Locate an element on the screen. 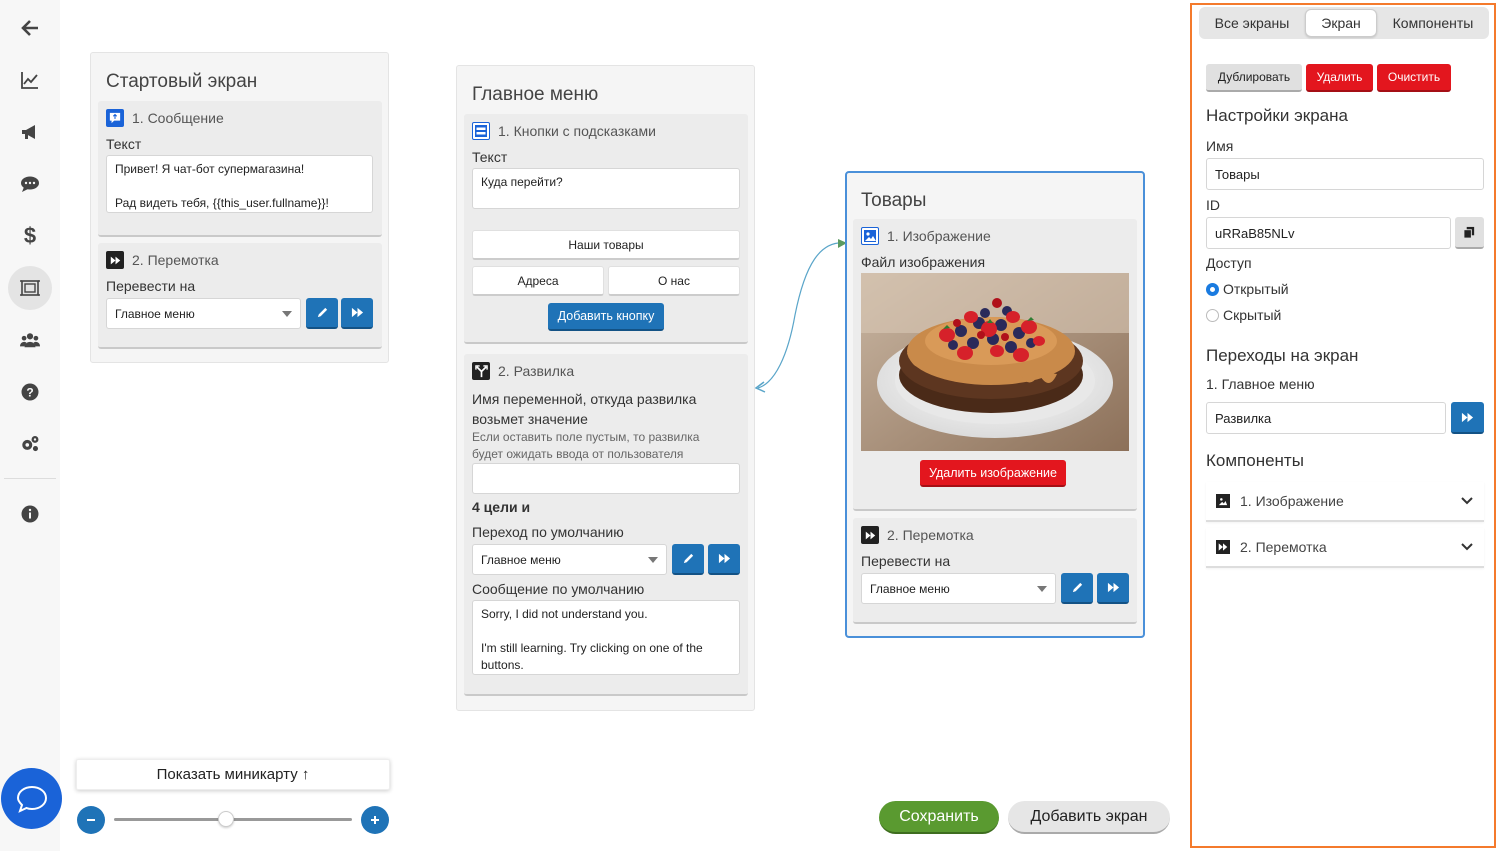 Image resolution: width=1500 pixels, height=851 pixels. transition-source: 1. Главное меню is located at coordinates (1260, 384).